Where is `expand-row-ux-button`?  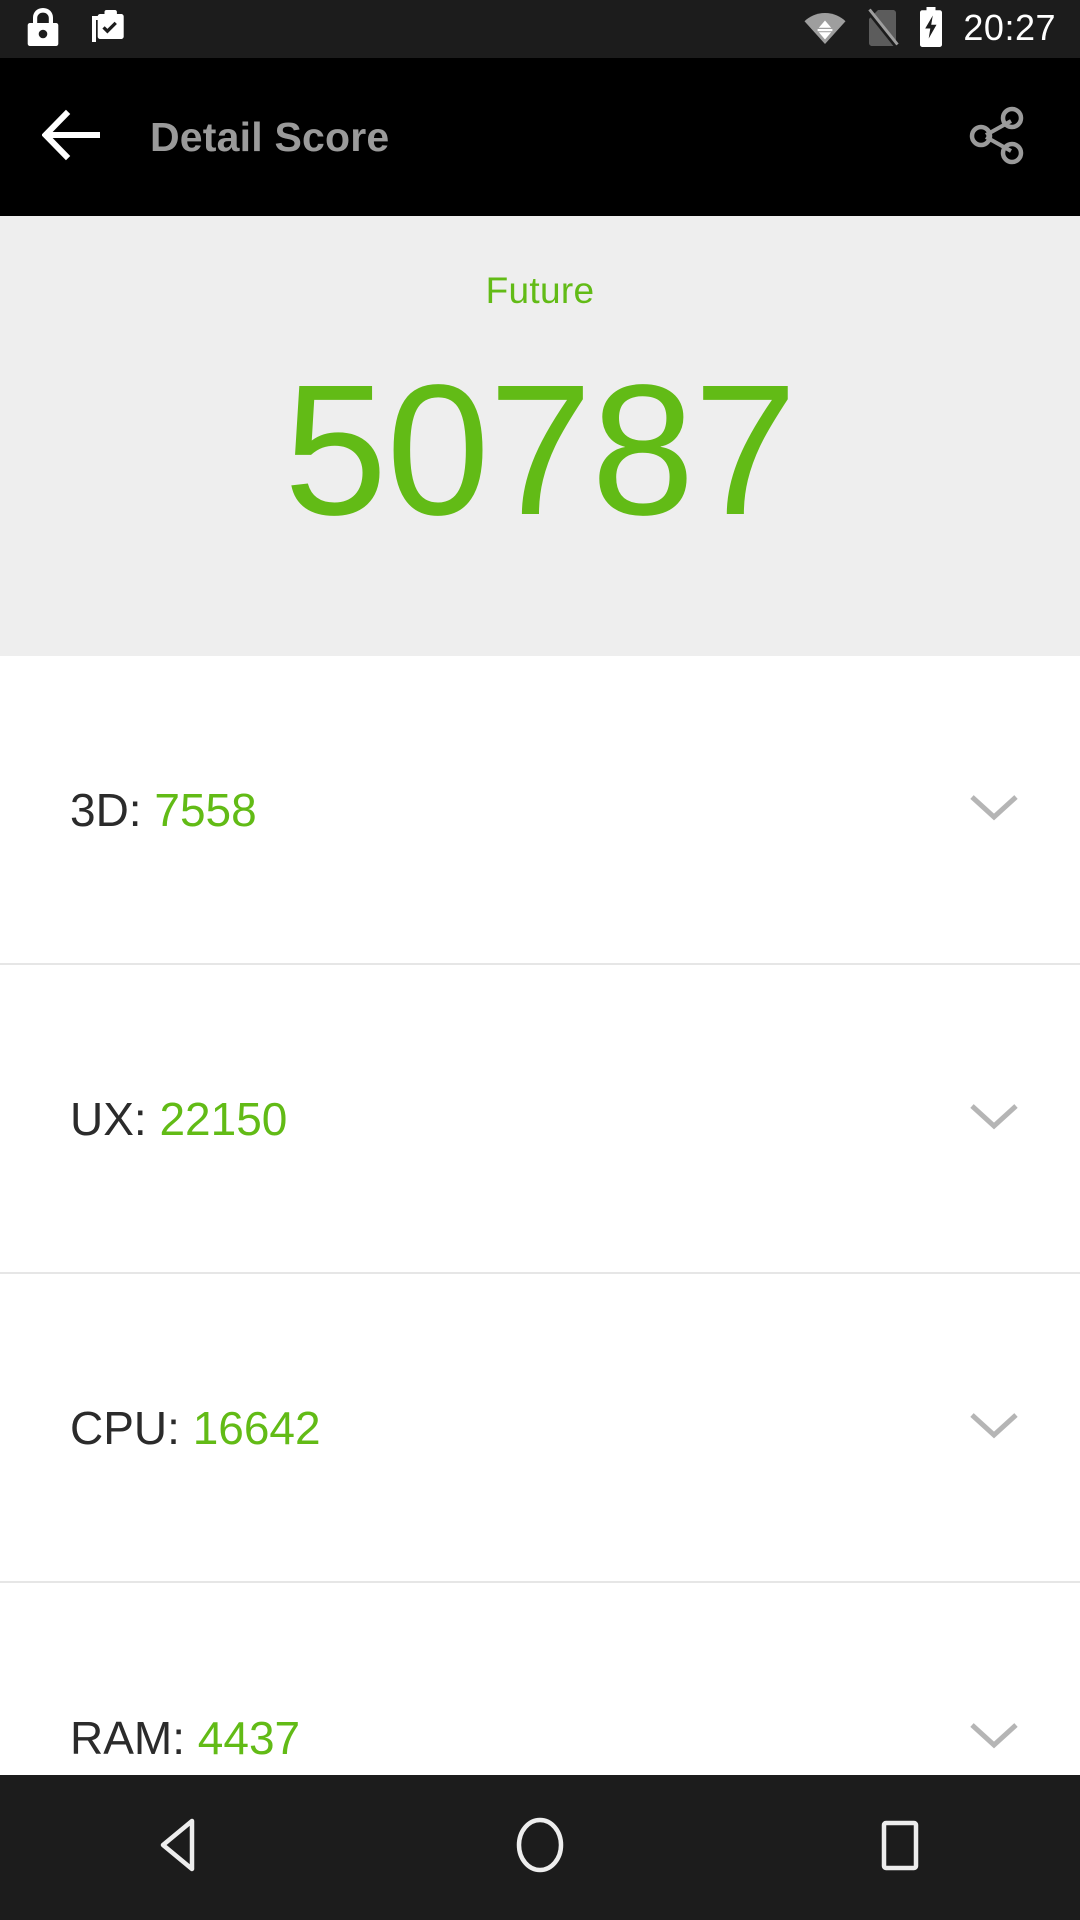 expand-row-ux-button is located at coordinates (994, 1119).